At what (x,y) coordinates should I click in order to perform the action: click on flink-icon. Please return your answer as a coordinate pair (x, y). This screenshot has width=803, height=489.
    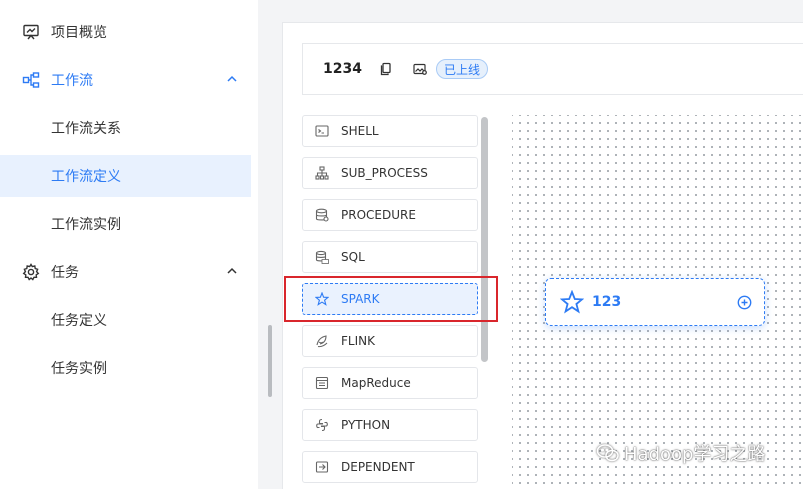
    Looking at the image, I should click on (322, 341).